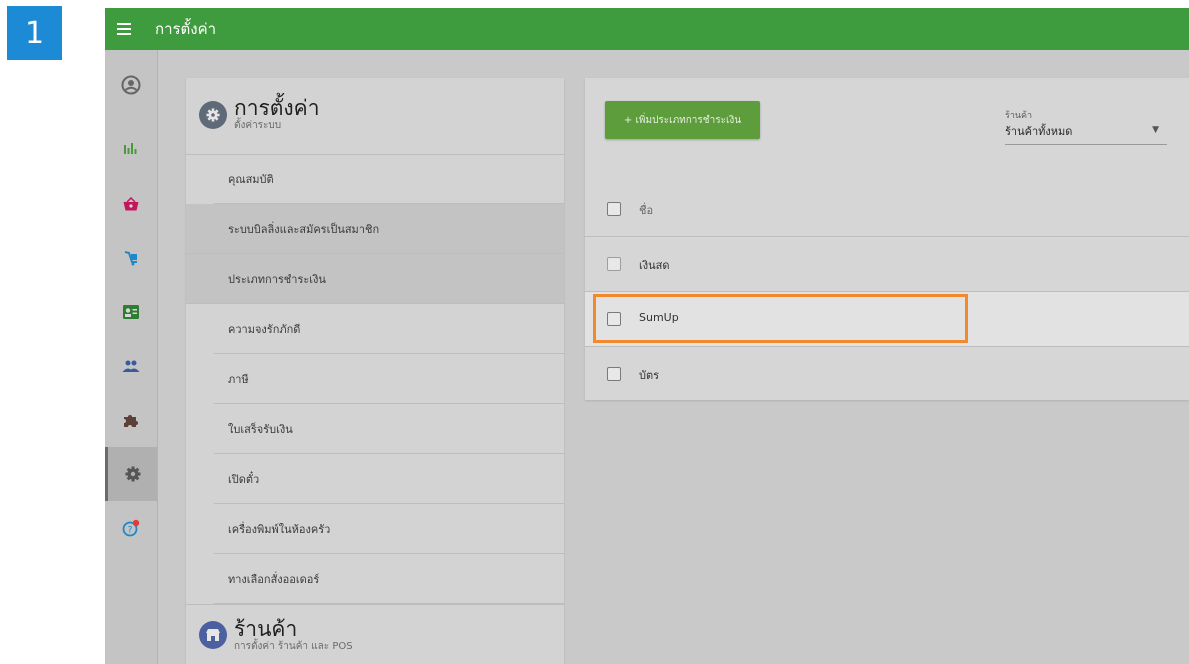 The height and width of the screenshot is (664, 1189). I want to click on reports-icon, so click(130, 148).